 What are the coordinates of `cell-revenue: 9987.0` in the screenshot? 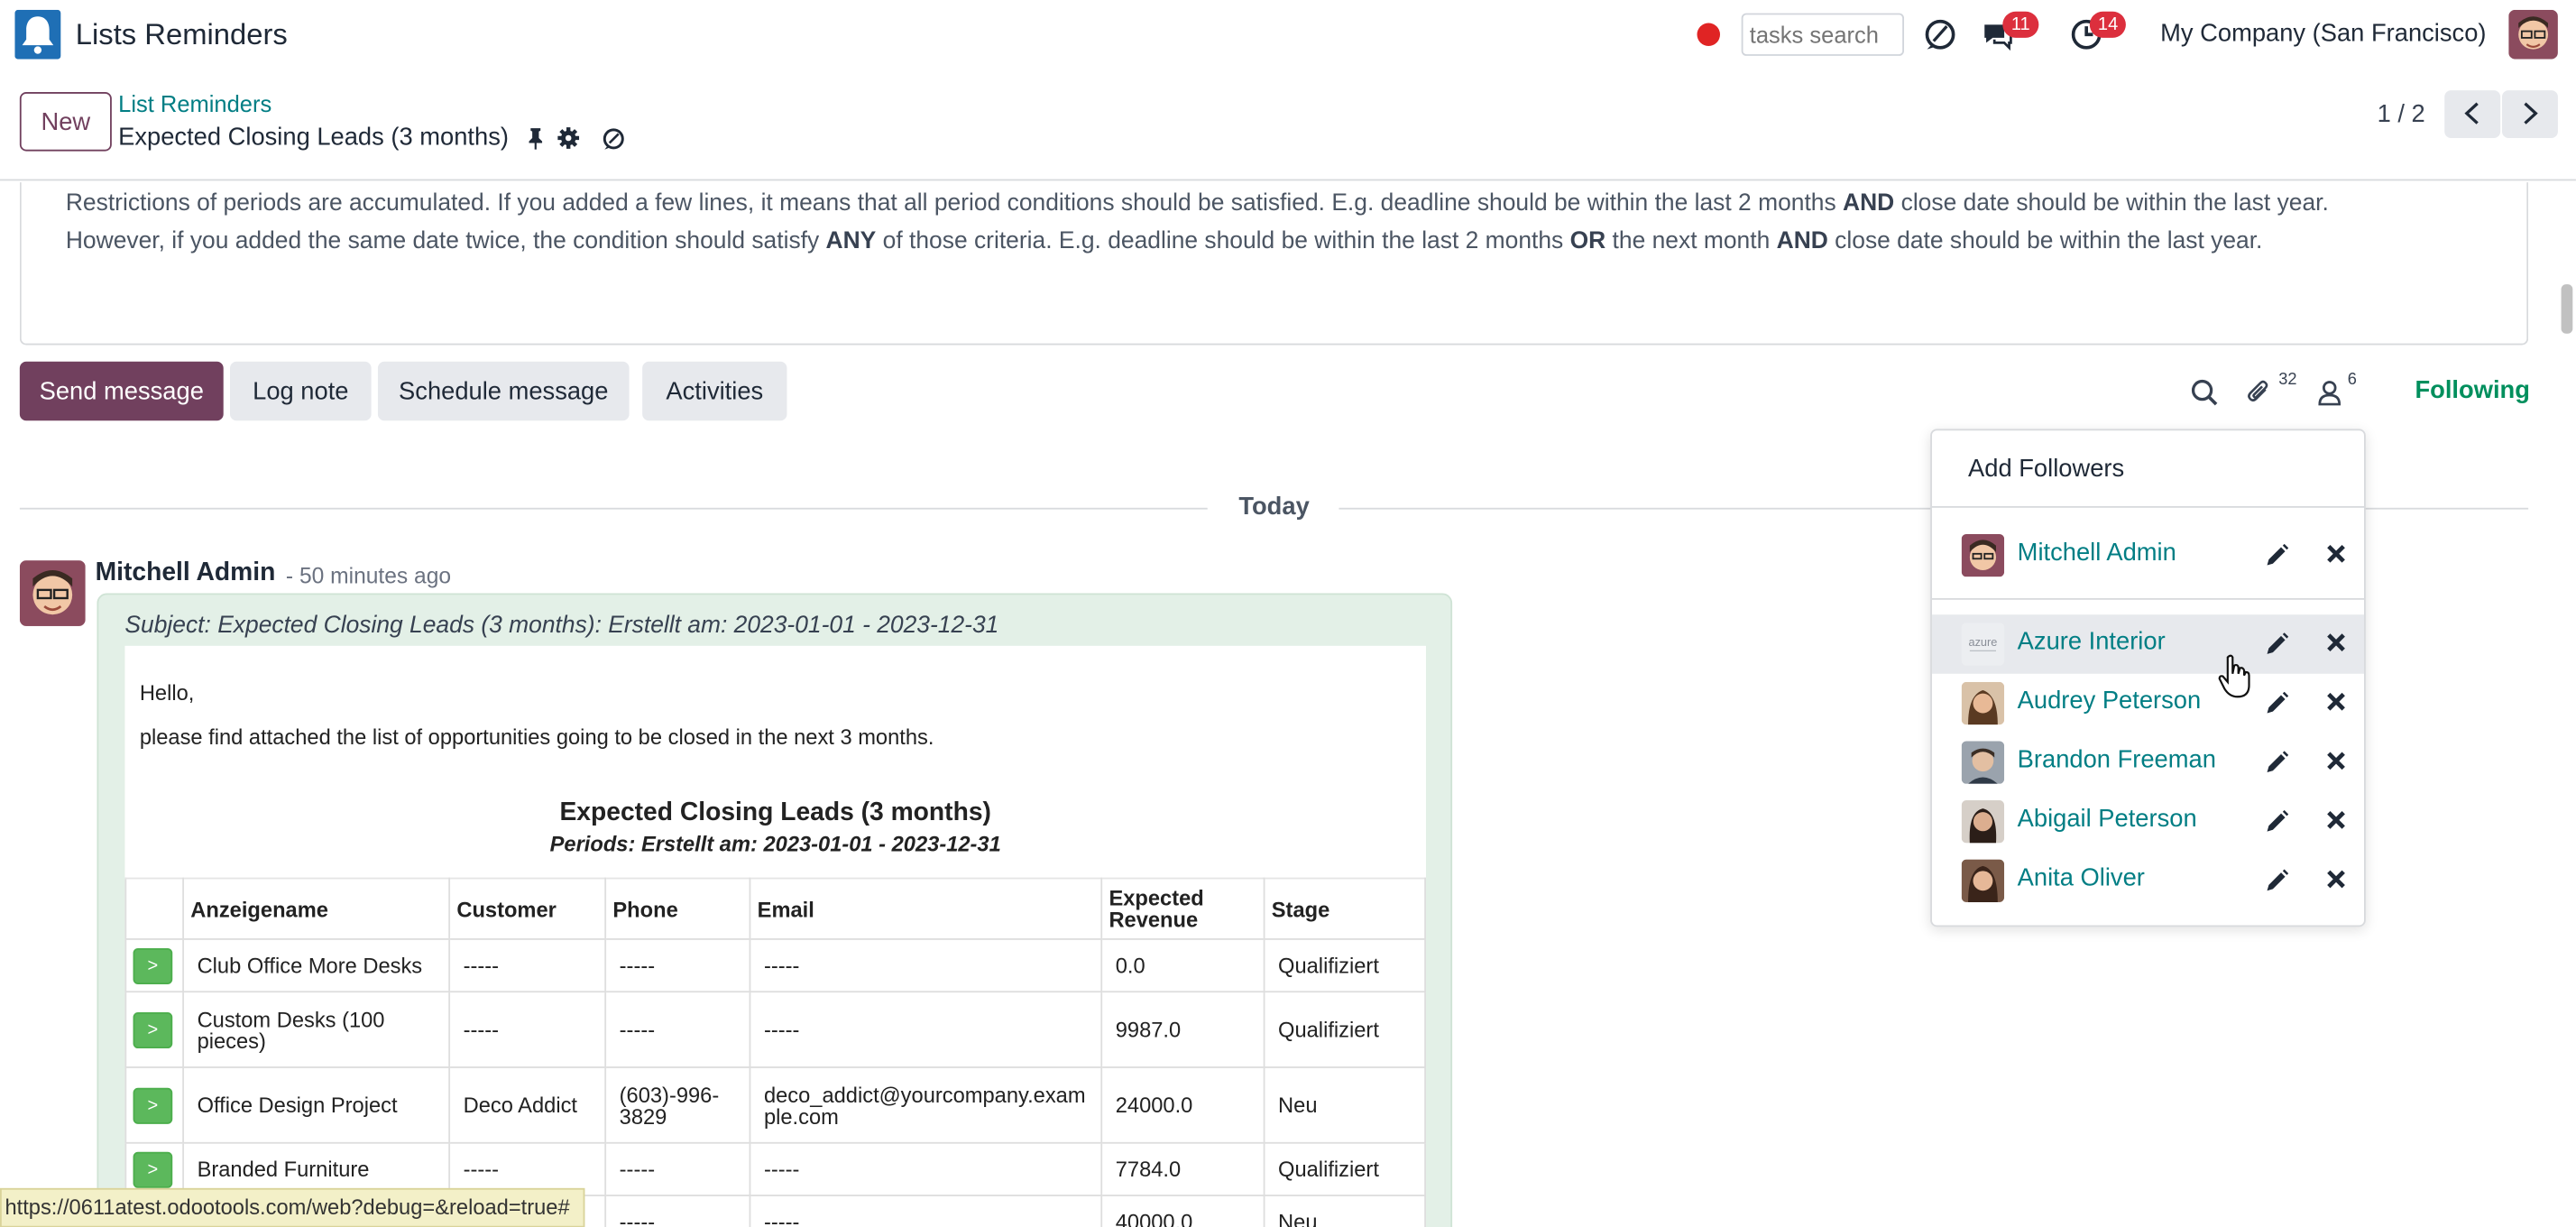 It's located at (1182, 1029).